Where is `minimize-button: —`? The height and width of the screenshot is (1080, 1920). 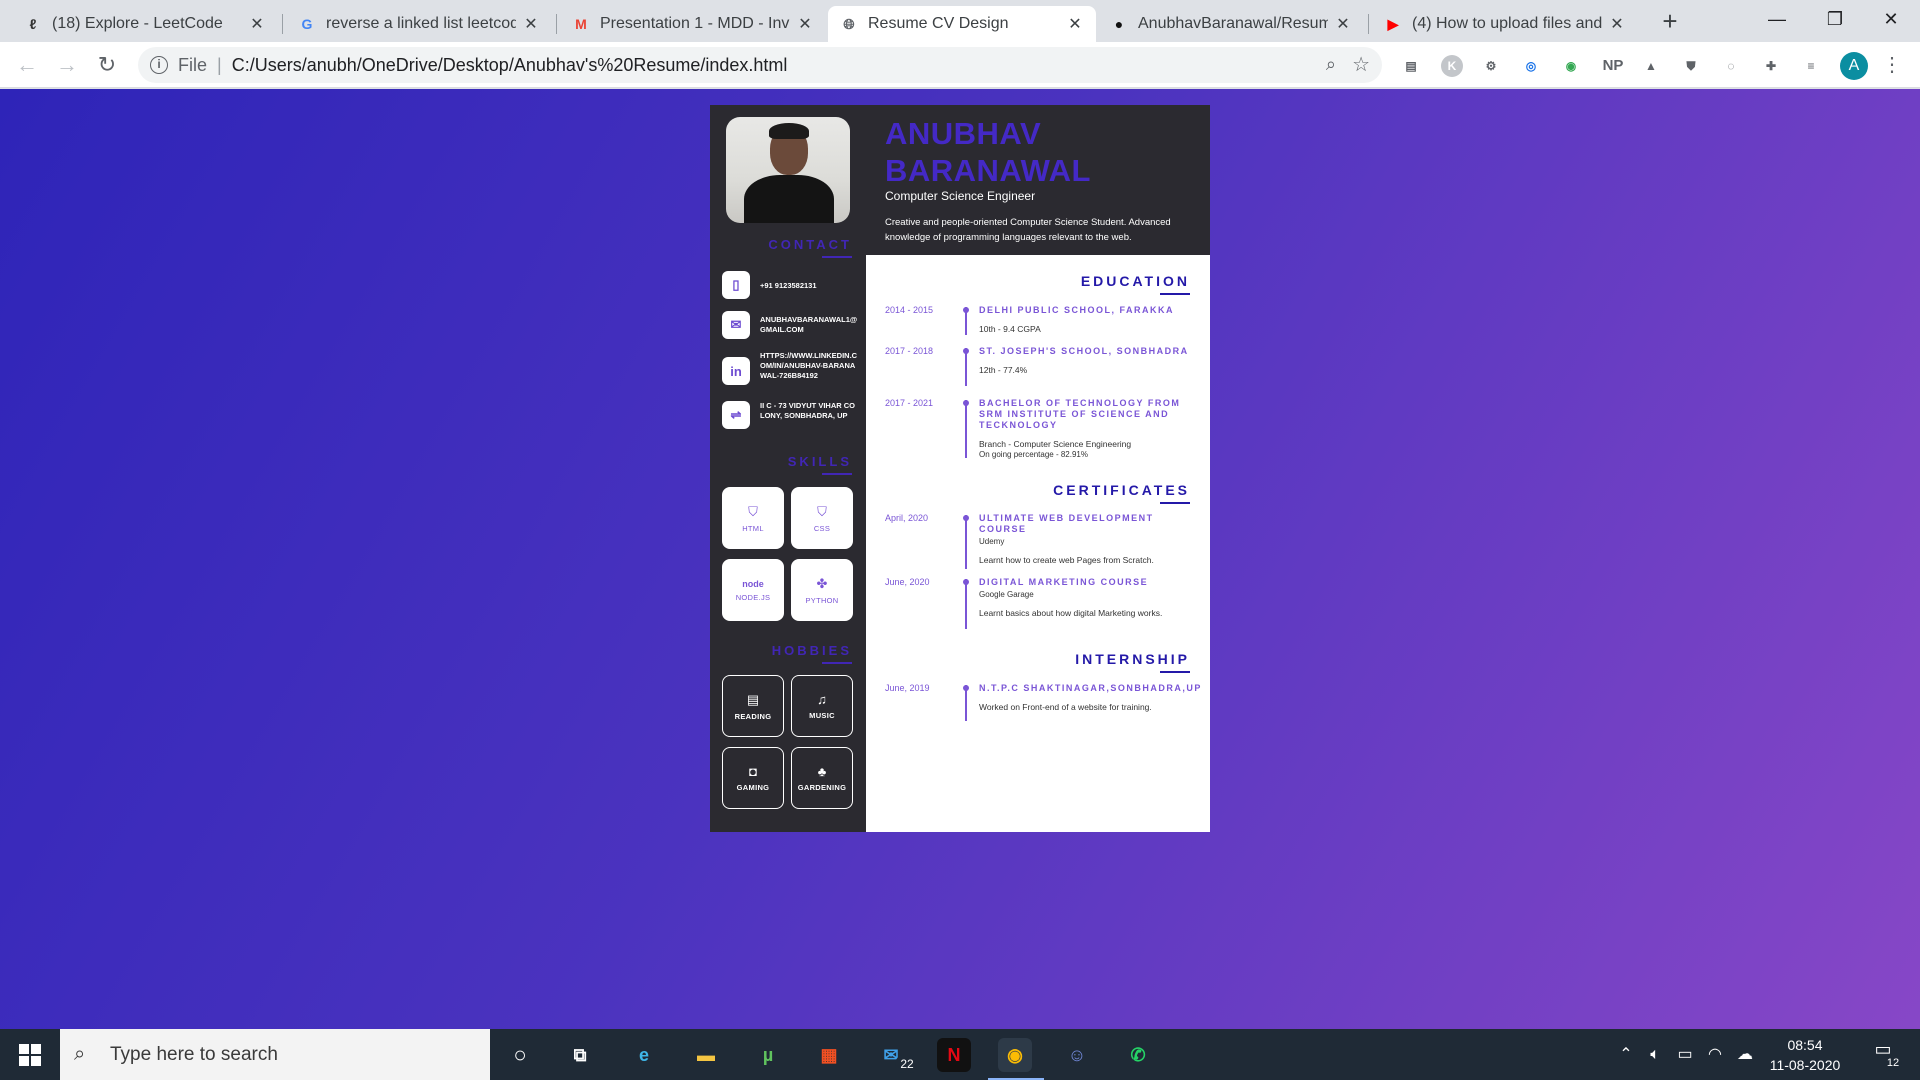
minimize-button: — is located at coordinates (1777, 20).